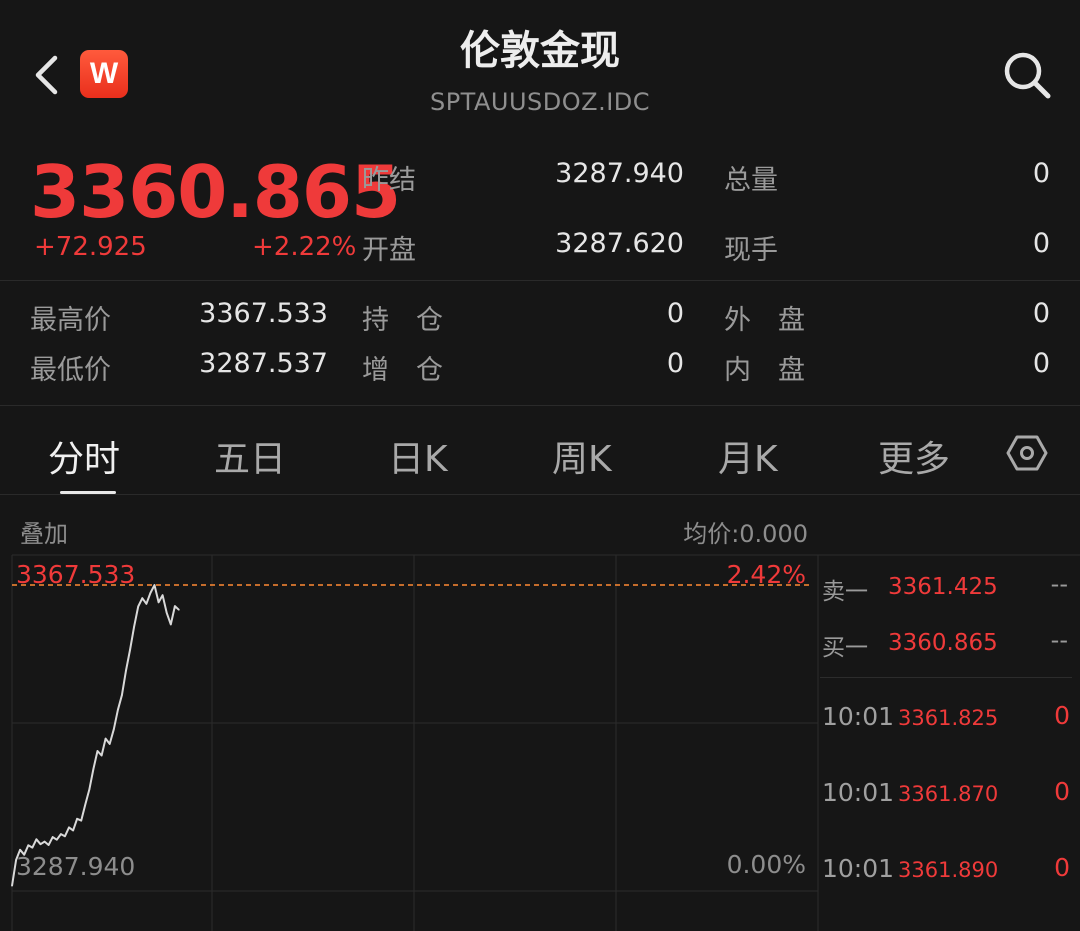  What do you see at coordinates (619, 243) in the screenshot?
I see `open-value: 3287.620` at bounding box center [619, 243].